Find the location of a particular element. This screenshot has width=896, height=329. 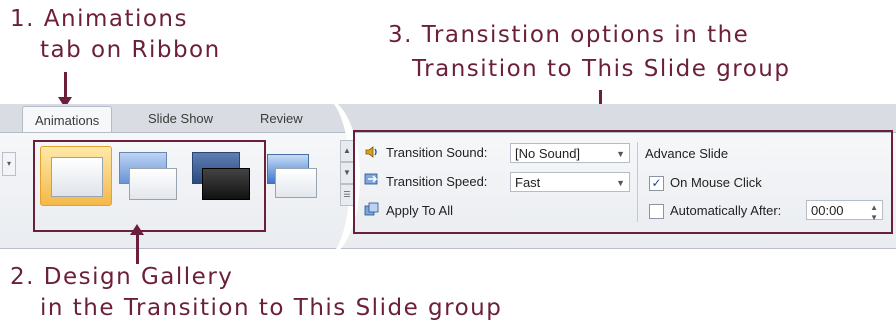

speed-icon is located at coordinates (371, 179).